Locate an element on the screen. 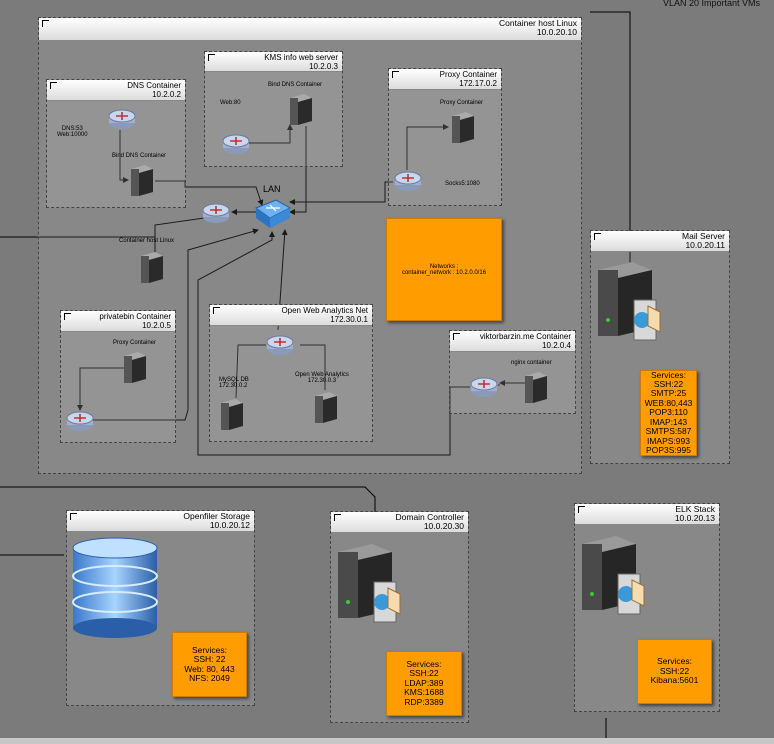  socks-label: Socks5:1080 is located at coordinates (462, 184).